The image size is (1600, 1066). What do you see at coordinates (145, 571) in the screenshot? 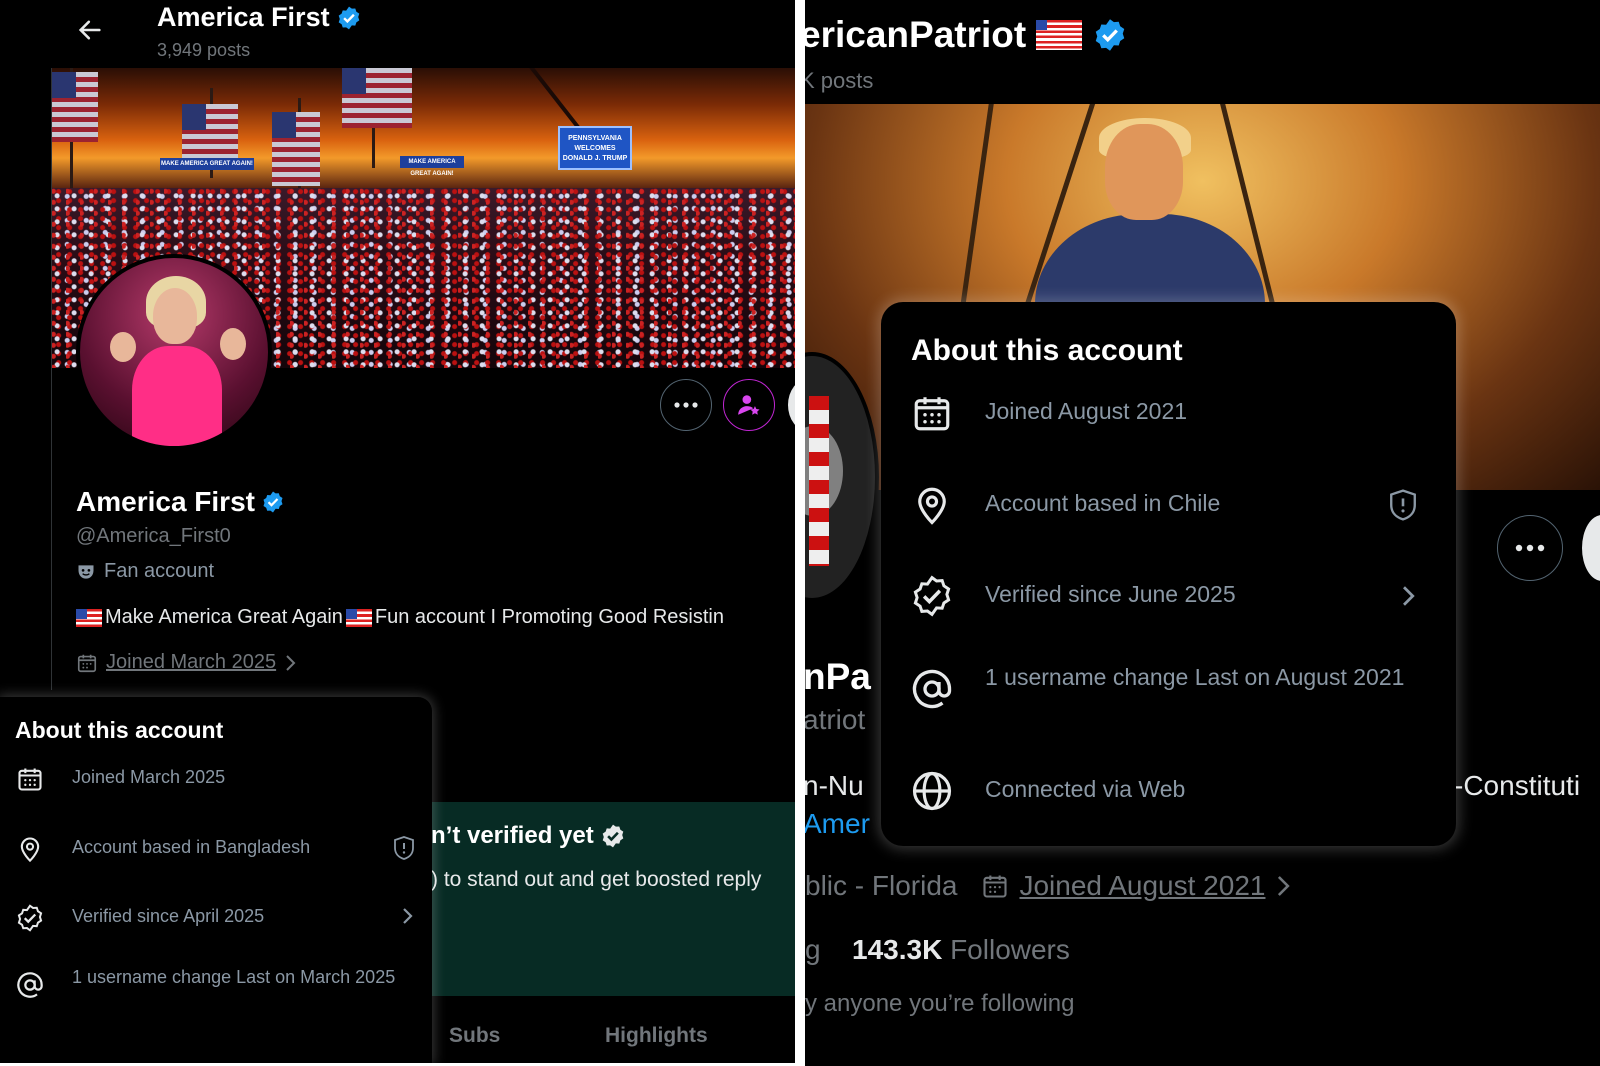
I see `fan-account-label: Fan account` at bounding box center [145, 571].